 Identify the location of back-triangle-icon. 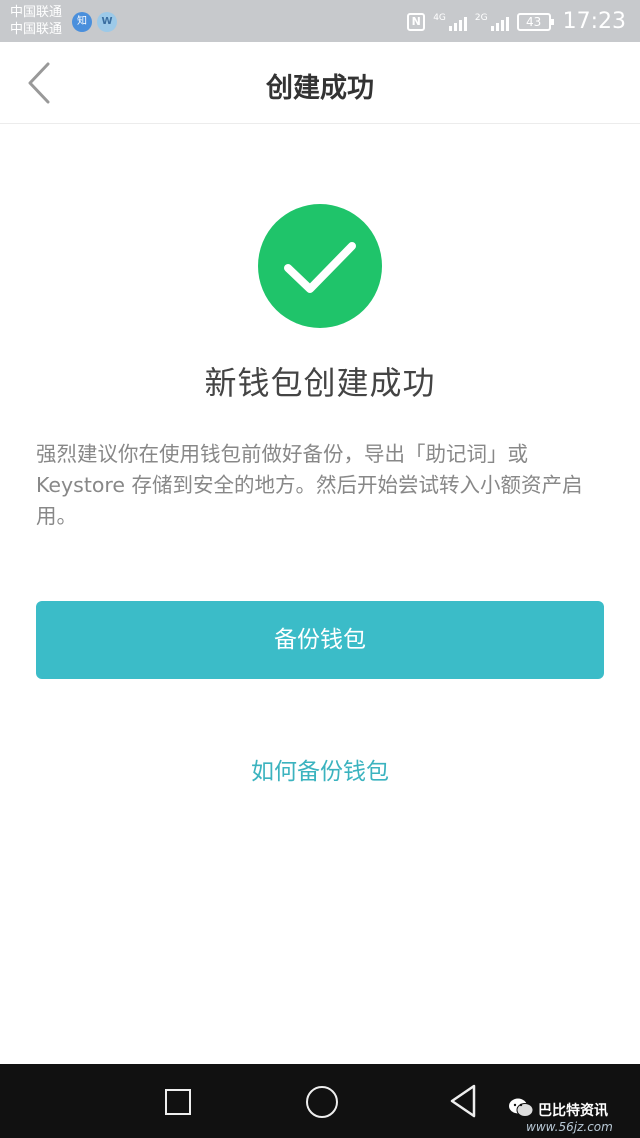
(463, 1101).